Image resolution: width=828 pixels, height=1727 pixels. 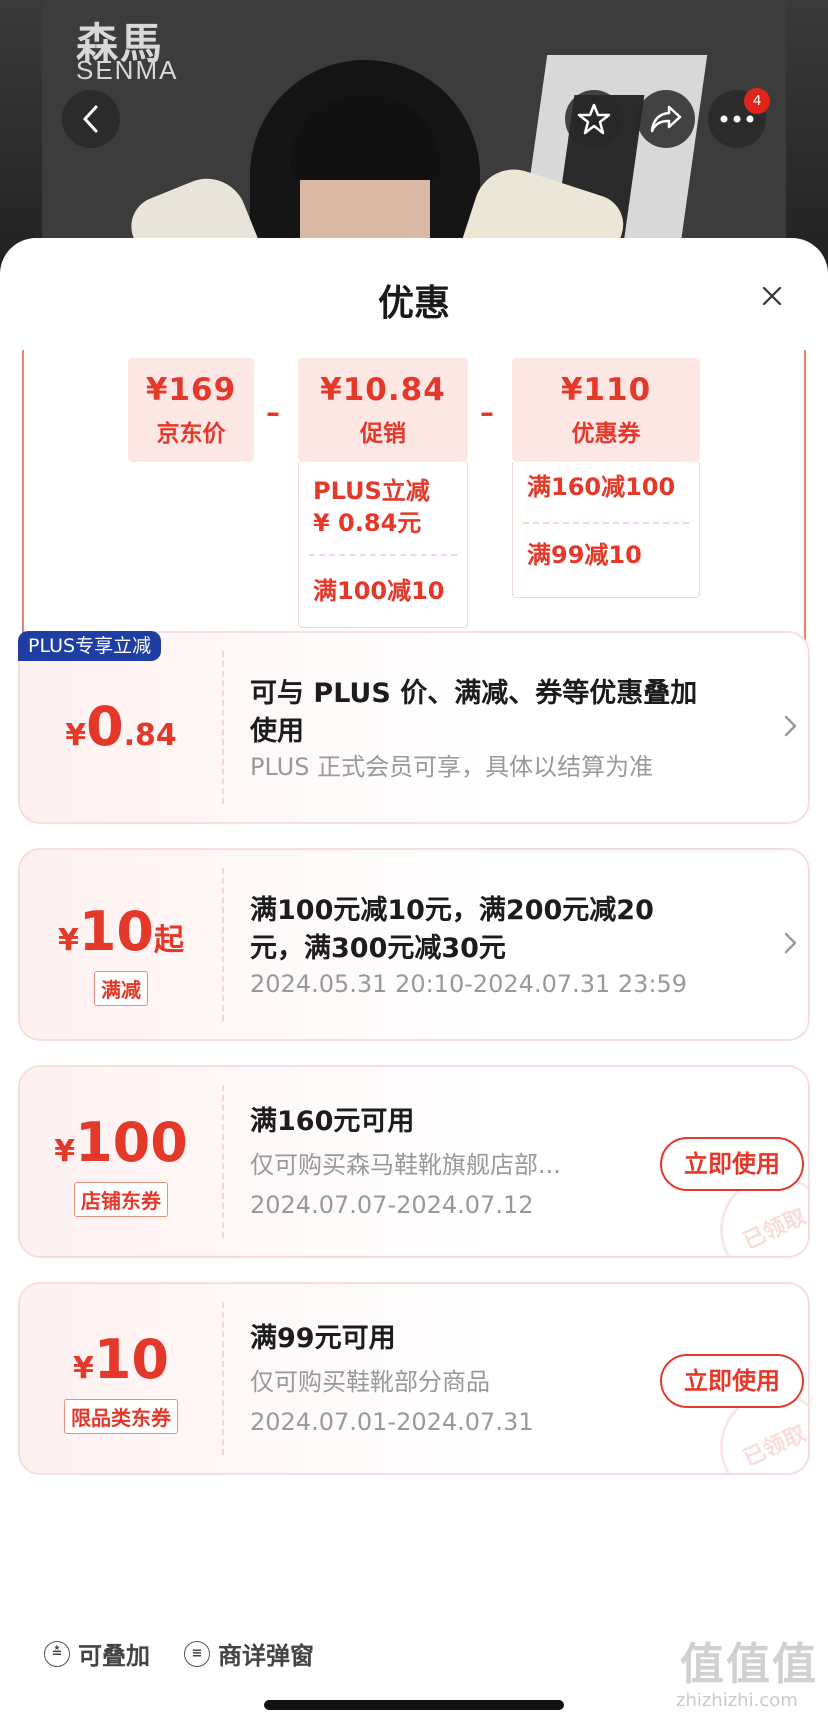 What do you see at coordinates (737, 1700) in the screenshot?
I see `watermark-url: zhizhizhi.com` at bounding box center [737, 1700].